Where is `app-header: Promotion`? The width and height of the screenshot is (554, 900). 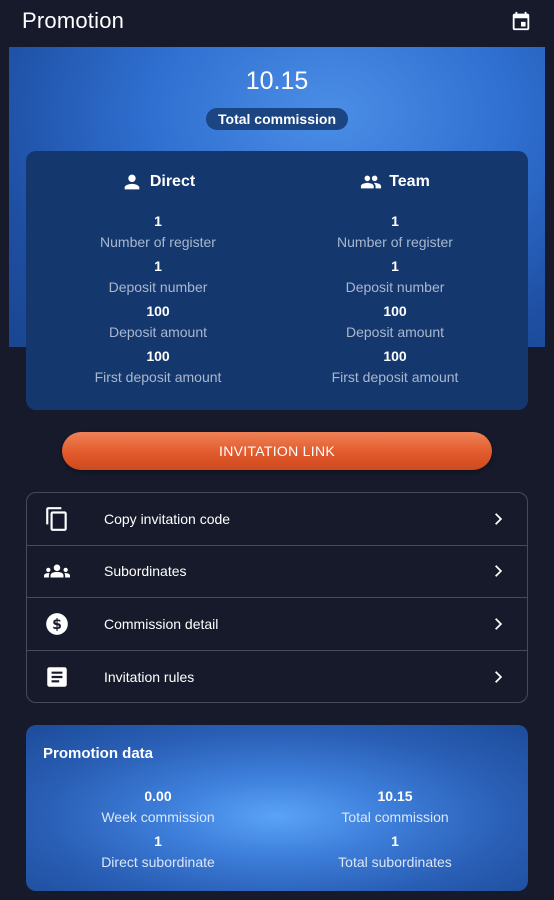 app-header: Promotion is located at coordinates (277, 21).